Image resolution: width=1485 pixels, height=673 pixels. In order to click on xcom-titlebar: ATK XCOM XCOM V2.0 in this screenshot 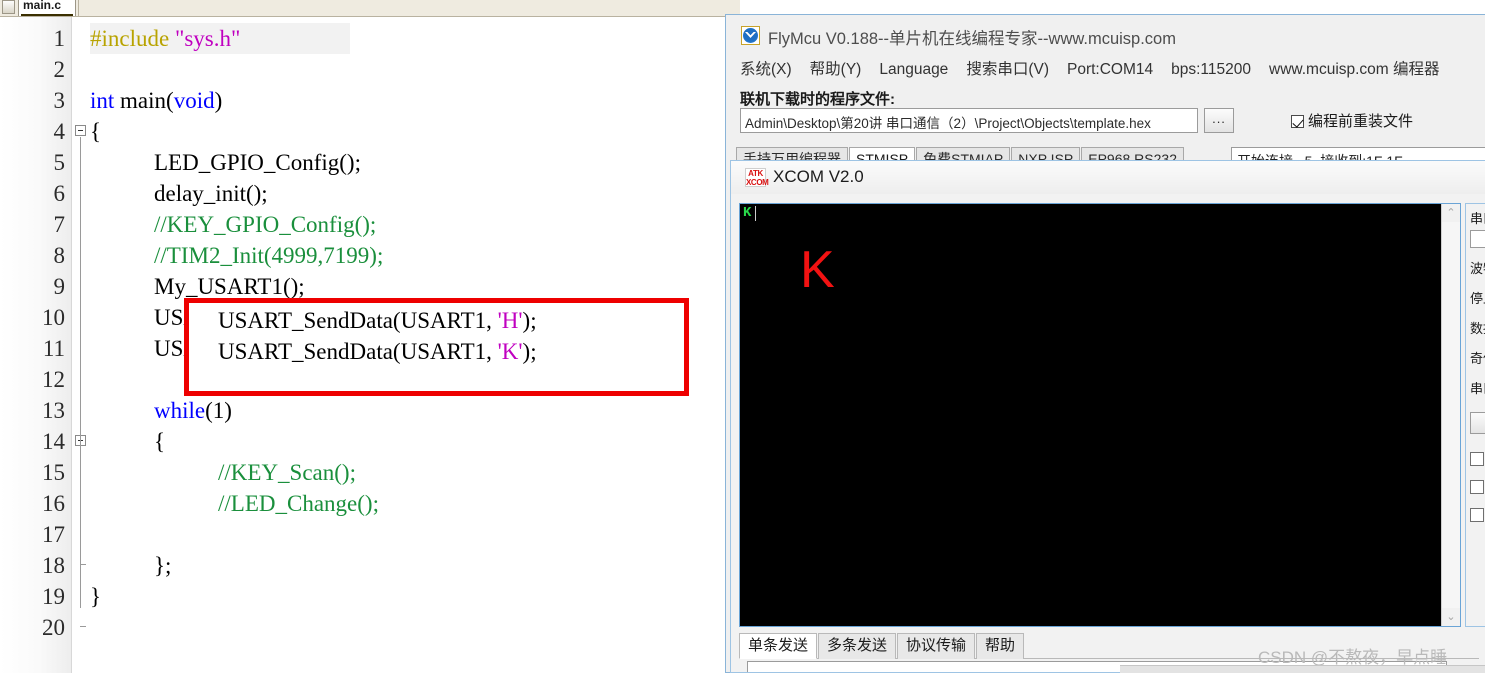, I will do `click(1108, 177)`.